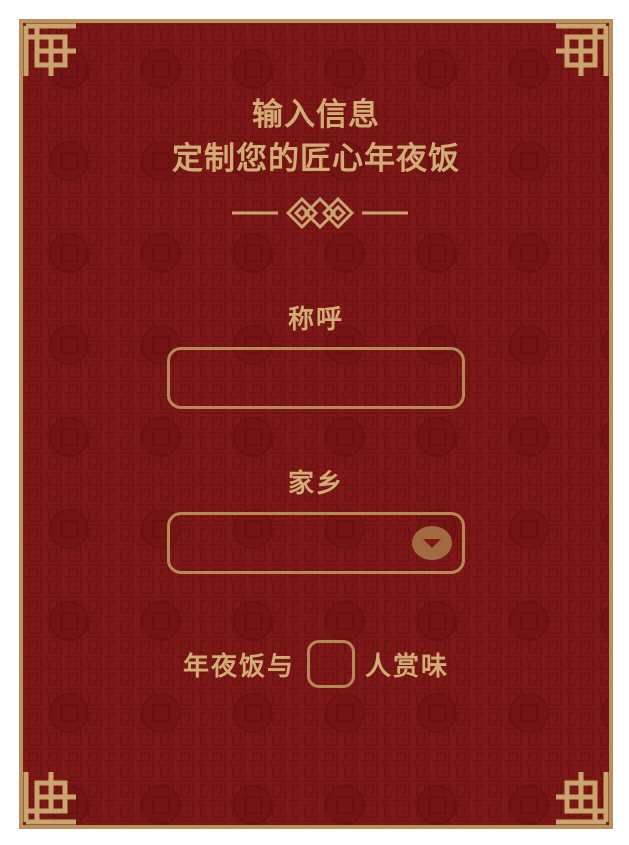 Image resolution: width=629 pixels, height=845 pixels. Describe the element at coordinates (315, 484) in the screenshot. I see `hometown-label: 家乡` at that location.